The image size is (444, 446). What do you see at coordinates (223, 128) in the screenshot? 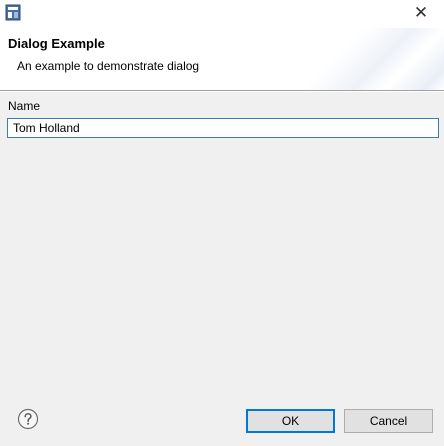
I see `name-input` at bounding box center [223, 128].